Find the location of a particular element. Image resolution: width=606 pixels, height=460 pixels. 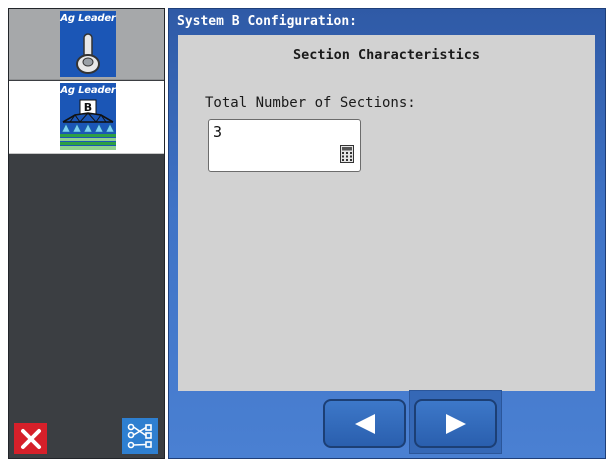

route-network-icon is located at coordinates (139, 436).